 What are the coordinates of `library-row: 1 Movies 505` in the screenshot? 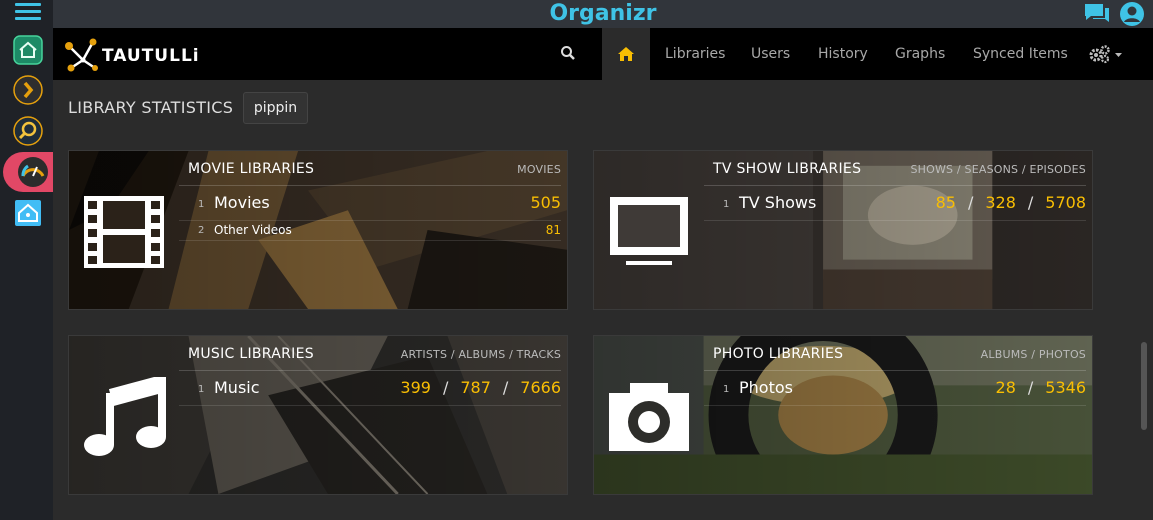 It's located at (370, 203).